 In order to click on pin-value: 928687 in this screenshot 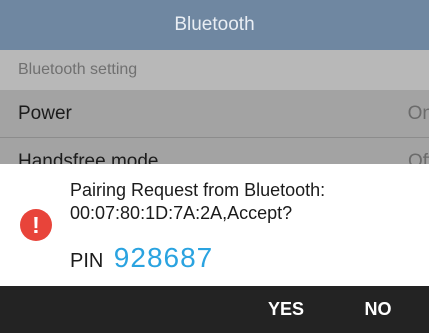, I will do `click(163, 257)`.